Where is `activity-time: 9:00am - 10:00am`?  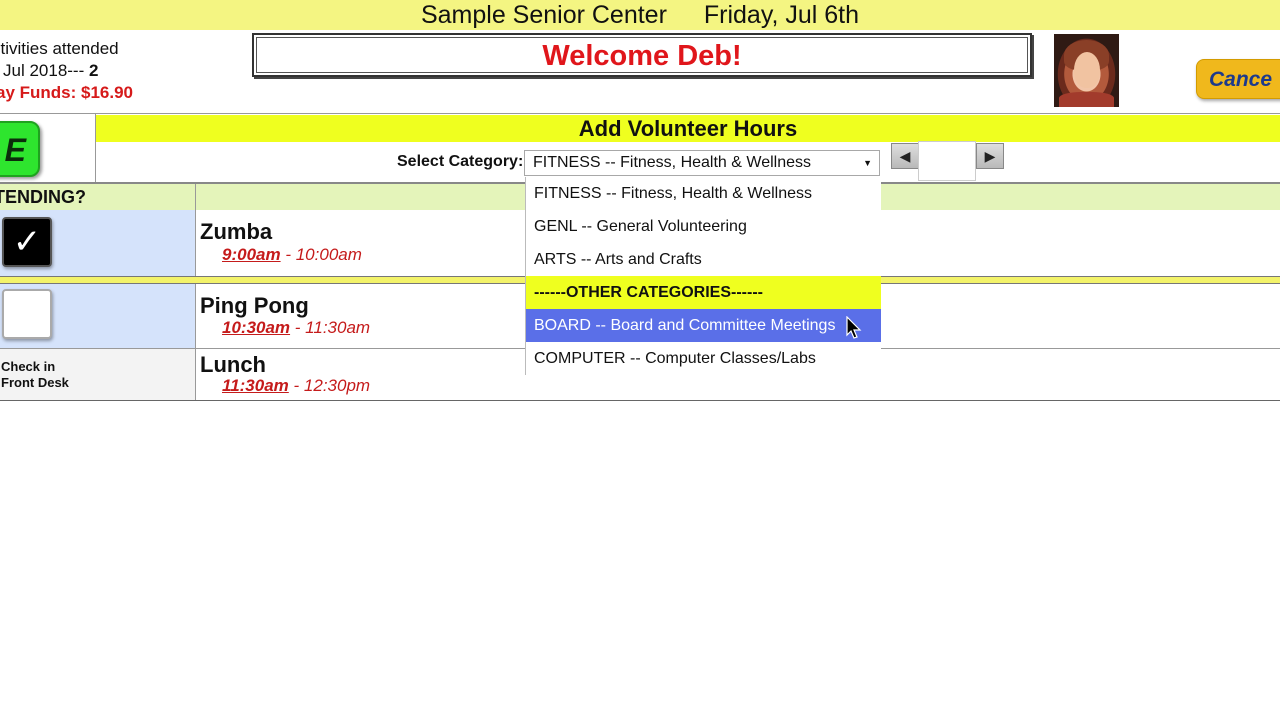
activity-time: 9:00am - 10:00am is located at coordinates (292, 255).